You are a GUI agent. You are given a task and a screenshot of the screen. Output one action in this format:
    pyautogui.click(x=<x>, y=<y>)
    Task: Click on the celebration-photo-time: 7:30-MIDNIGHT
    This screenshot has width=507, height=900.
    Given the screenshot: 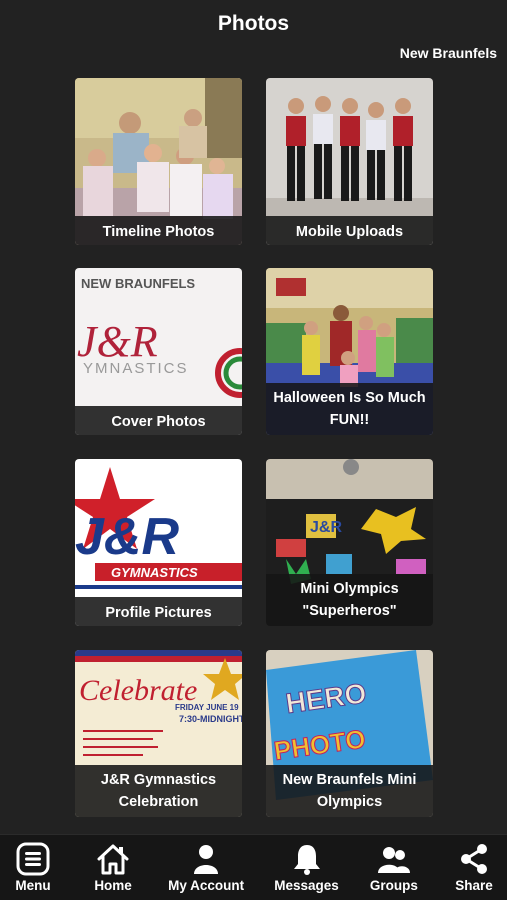 What is the action you would take?
    pyautogui.click(x=210, y=719)
    